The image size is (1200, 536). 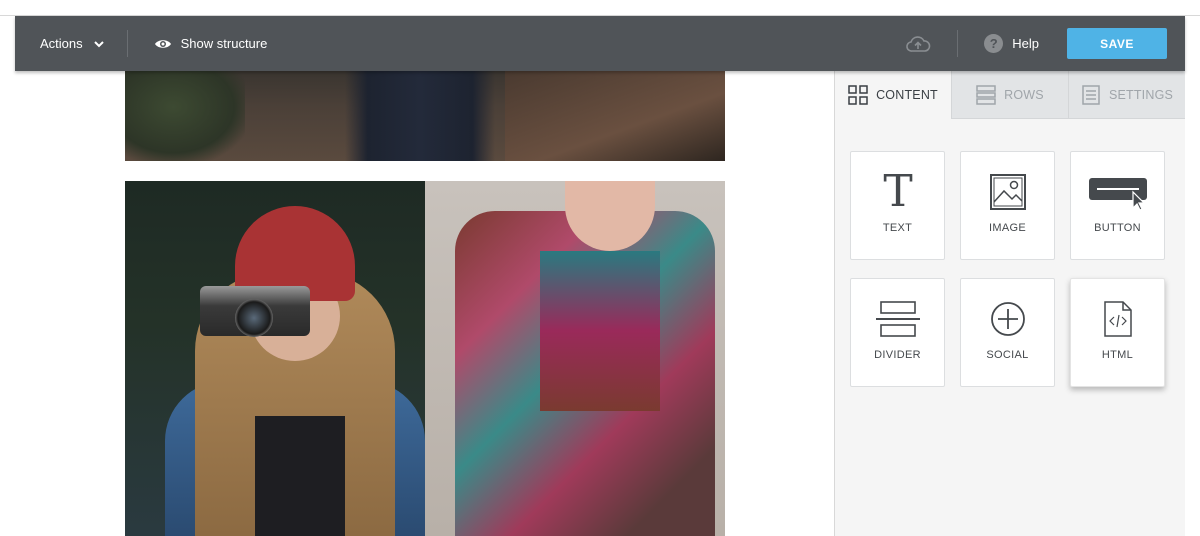 I want to click on content-block-image: IMAGE, so click(x=1007, y=205).